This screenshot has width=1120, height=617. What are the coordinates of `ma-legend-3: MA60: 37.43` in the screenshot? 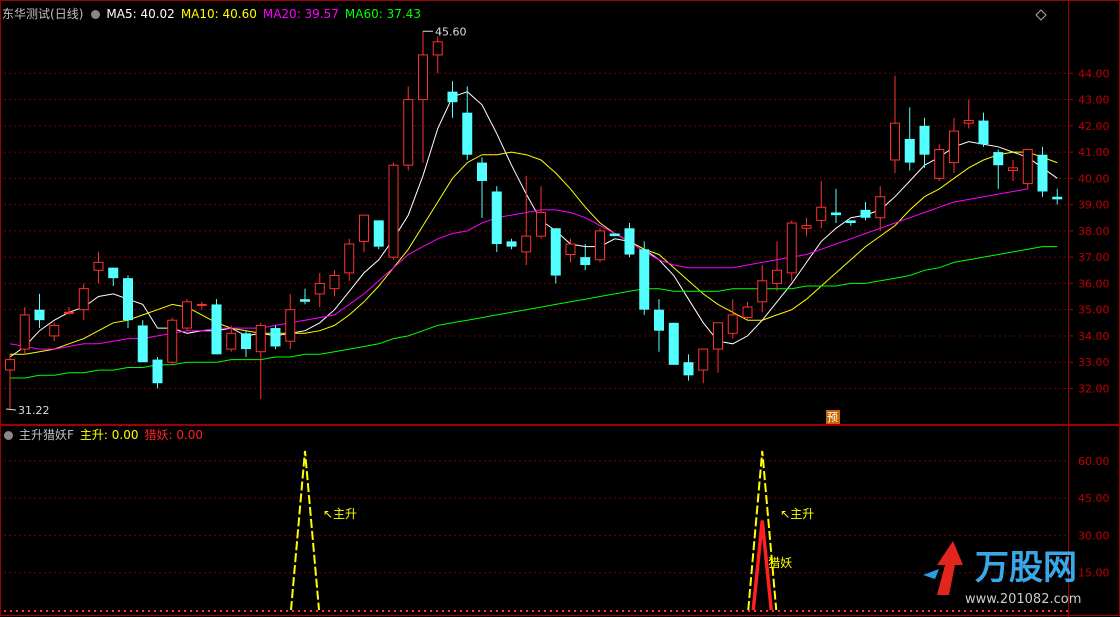 It's located at (382, 14).